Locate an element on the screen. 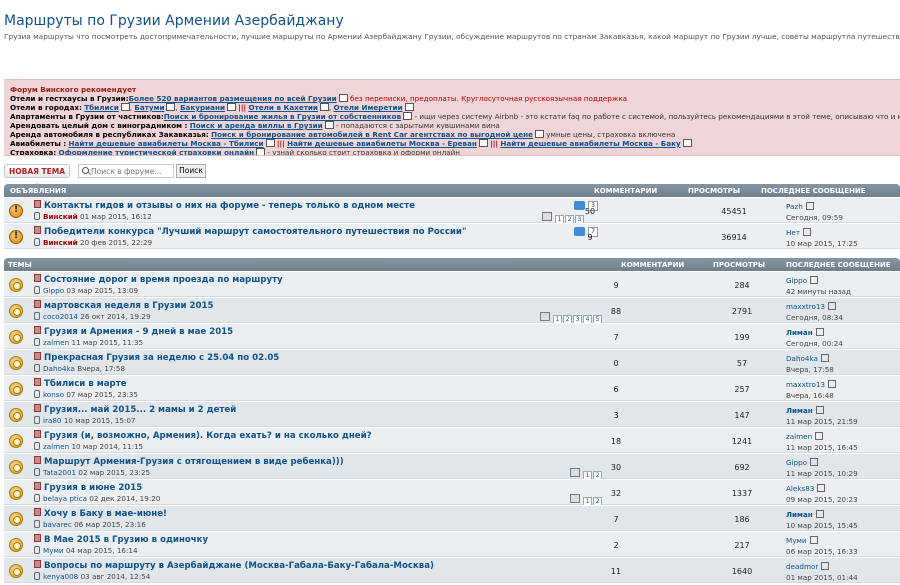  last-post-user-link: zalmen is located at coordinates (799, 436).